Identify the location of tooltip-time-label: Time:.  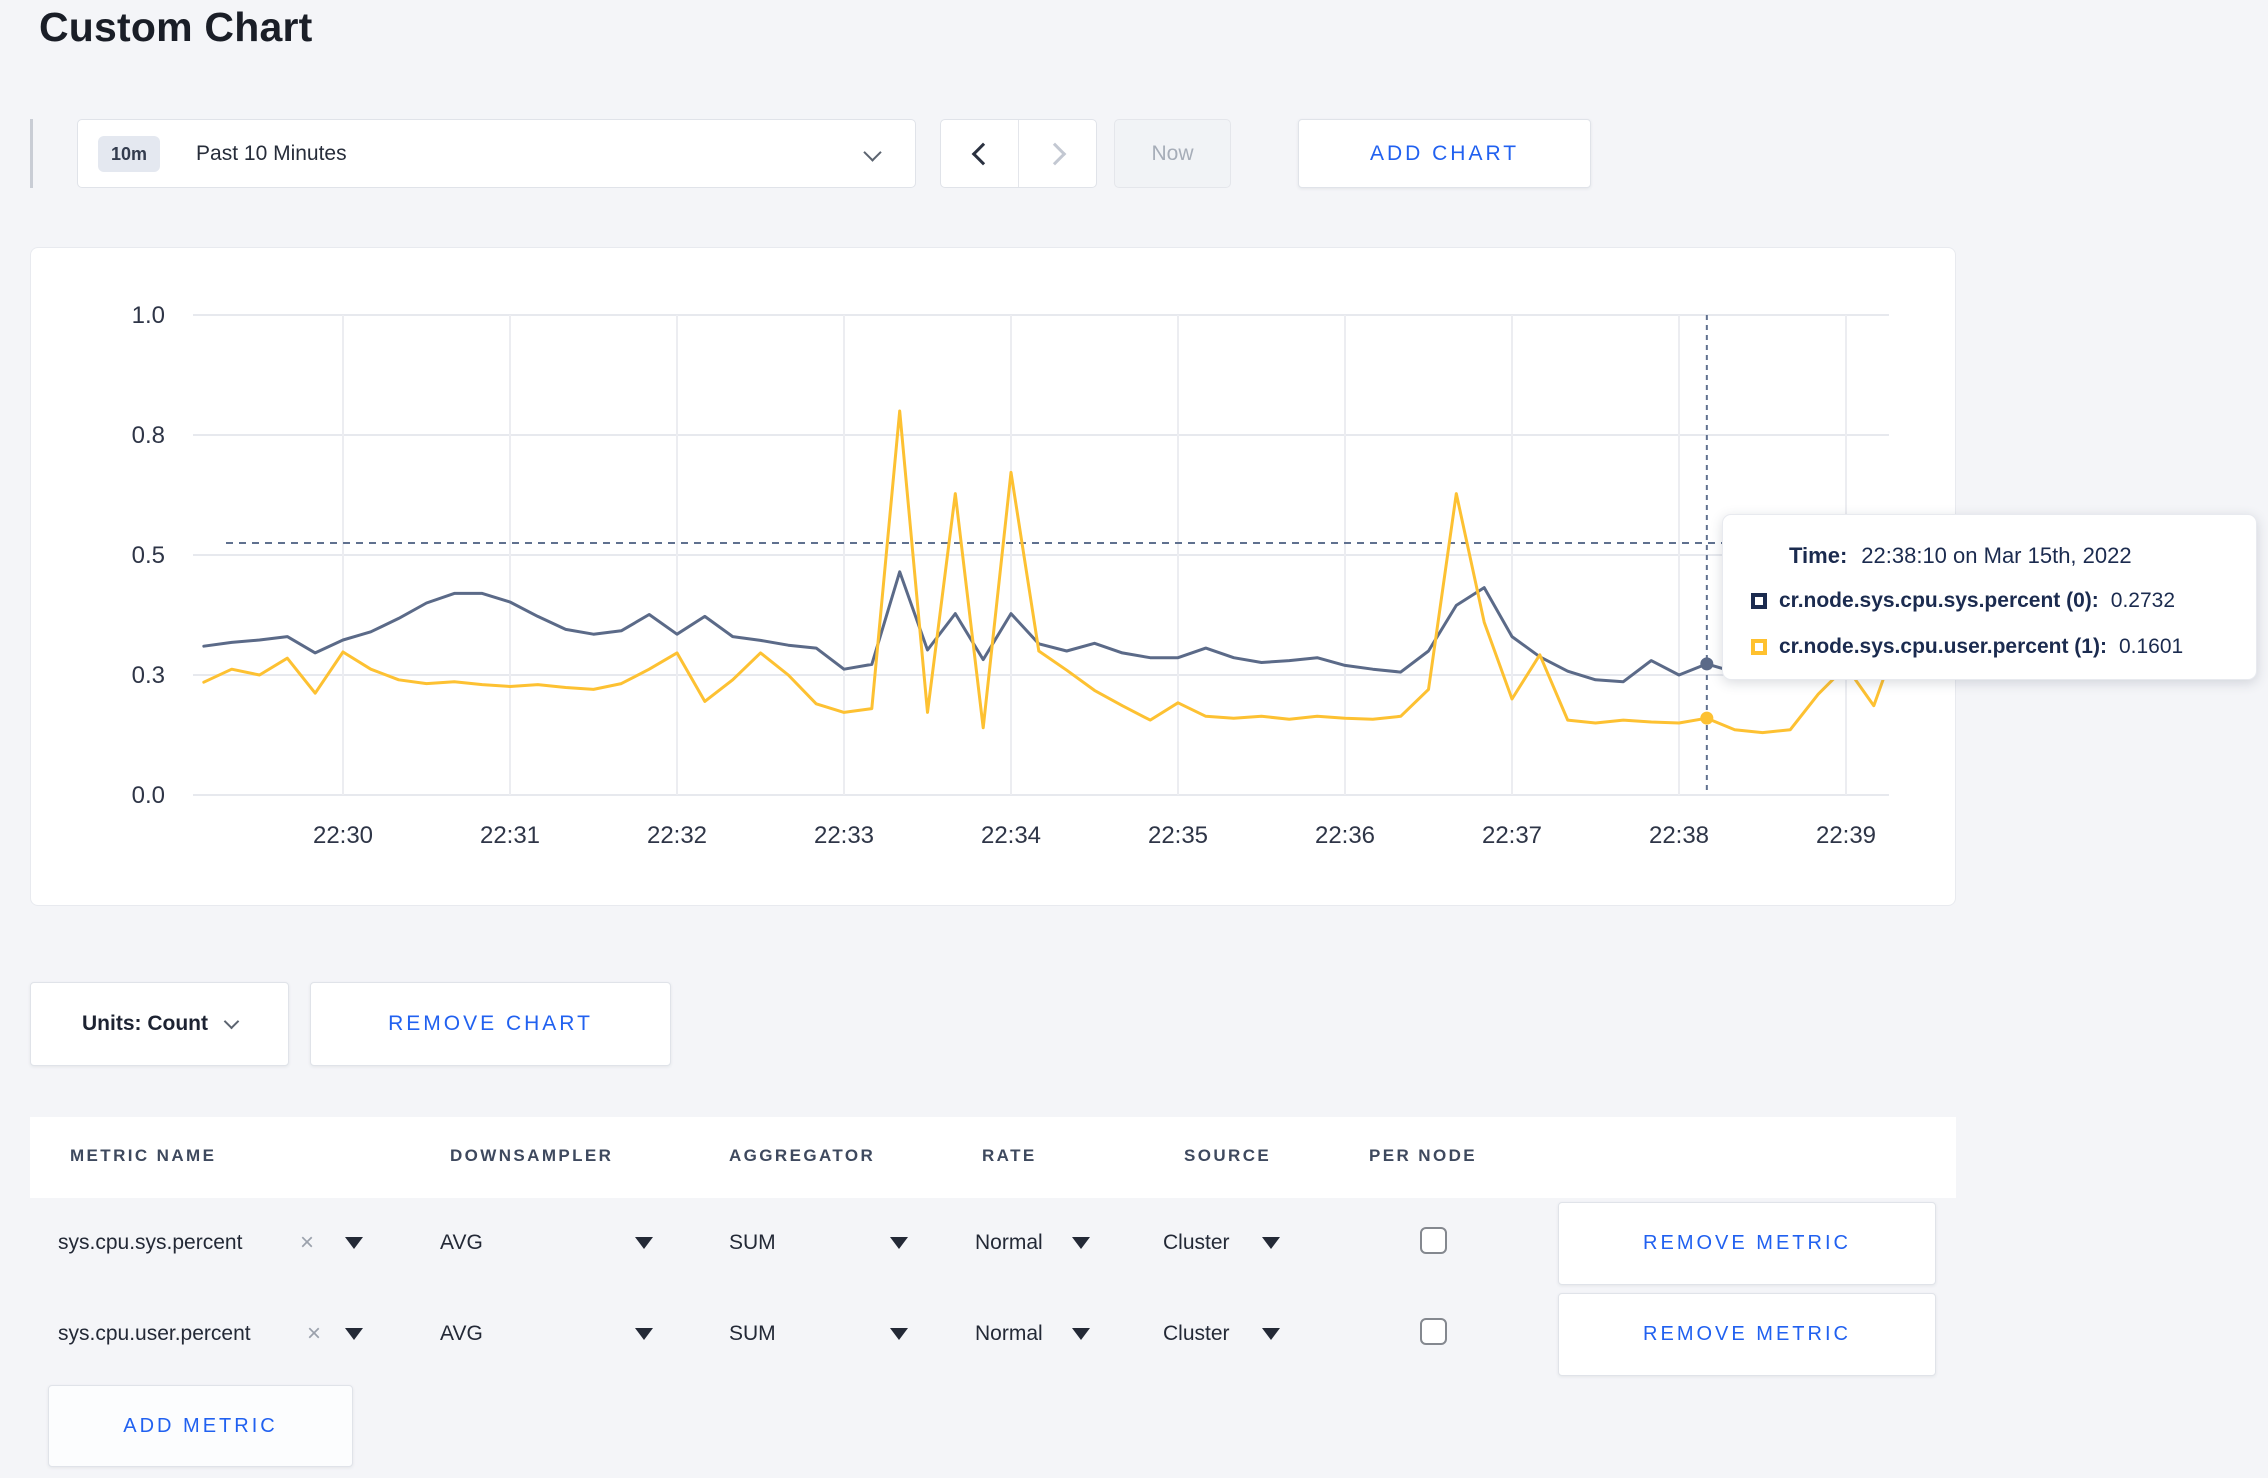
(1818, 555).